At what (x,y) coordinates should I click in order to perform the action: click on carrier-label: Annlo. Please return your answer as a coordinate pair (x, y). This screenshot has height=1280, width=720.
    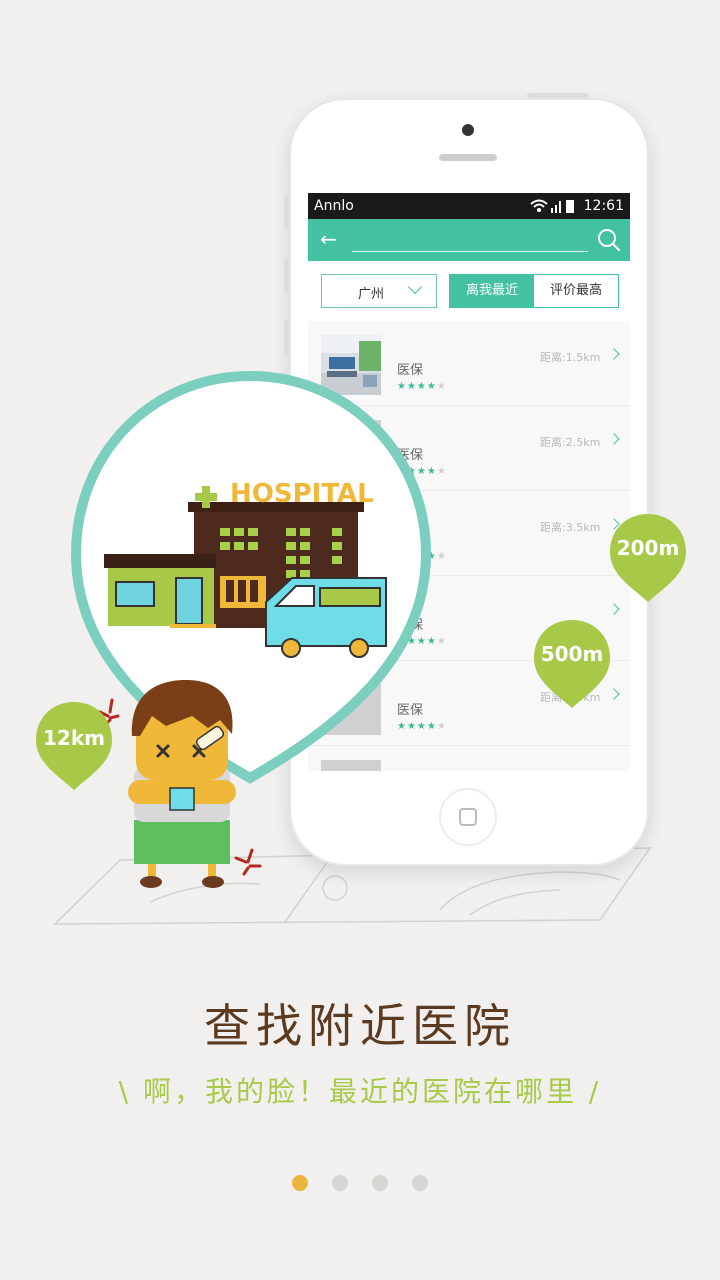
    Looking at the image, I should click on (334, 206).